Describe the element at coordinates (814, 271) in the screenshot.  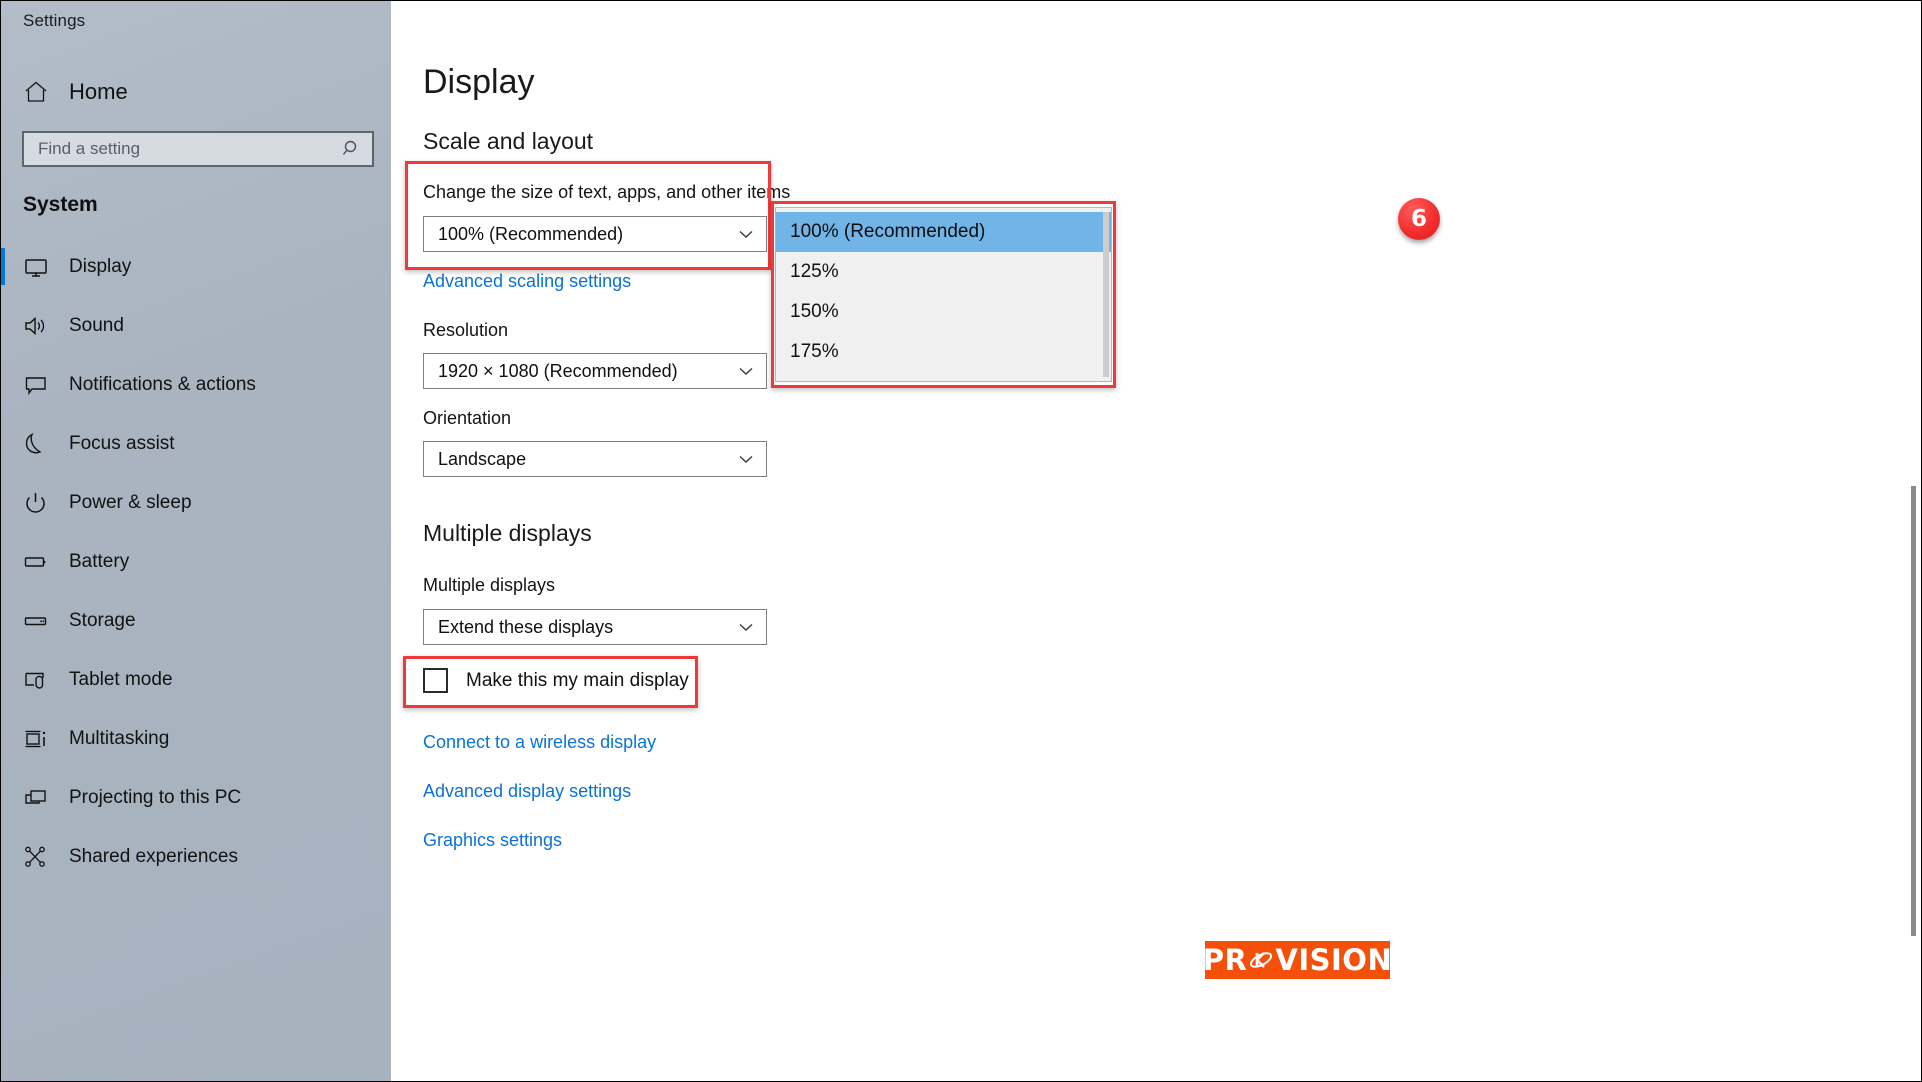
I see `dropdown-option-125-label: 125%` at that location.